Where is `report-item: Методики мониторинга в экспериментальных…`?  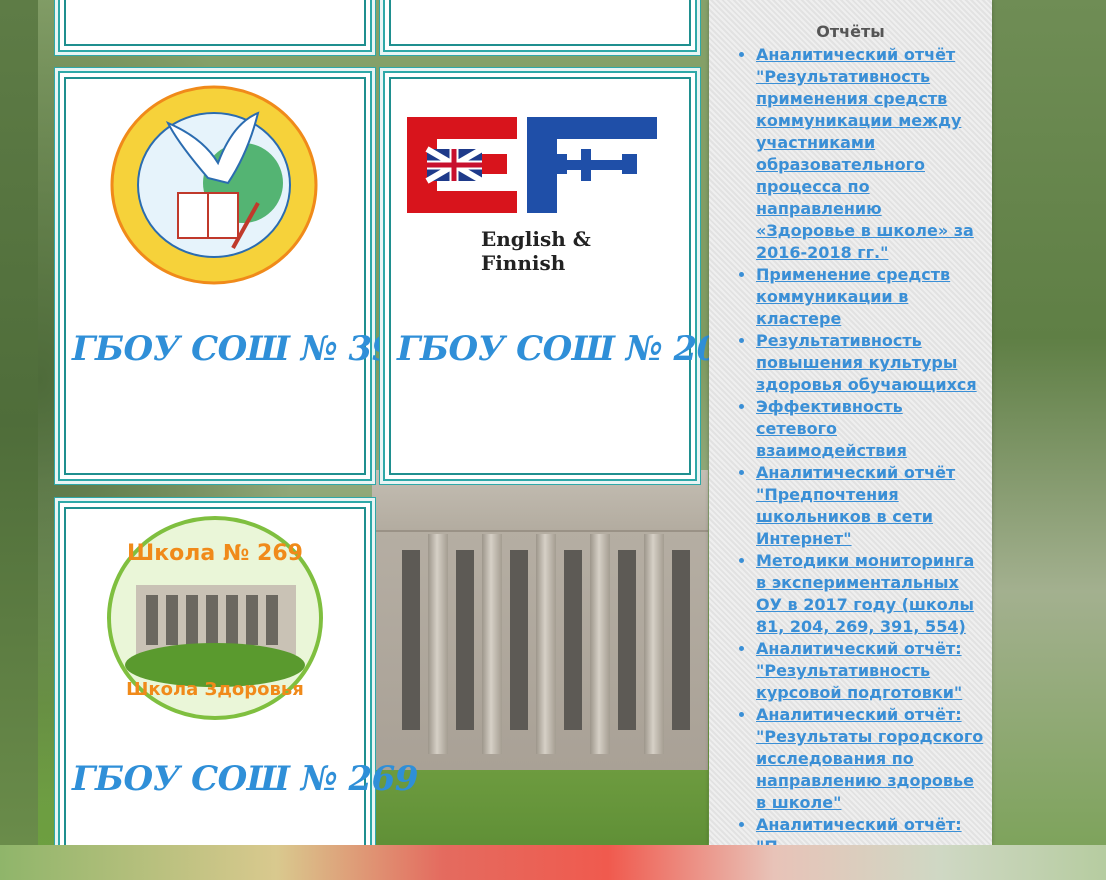 report-item: Методики мониторинга в экспериментальных… is located at coordinates (871, 594).